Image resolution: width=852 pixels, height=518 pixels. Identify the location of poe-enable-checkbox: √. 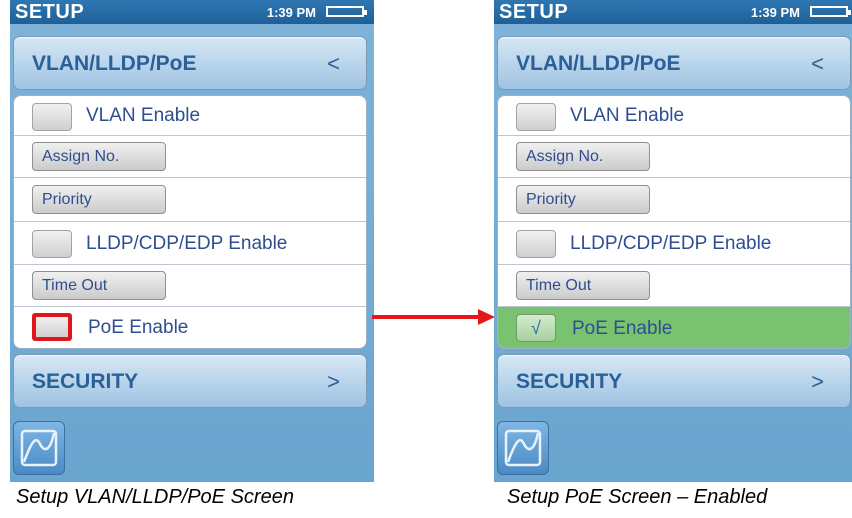
(536, 328).